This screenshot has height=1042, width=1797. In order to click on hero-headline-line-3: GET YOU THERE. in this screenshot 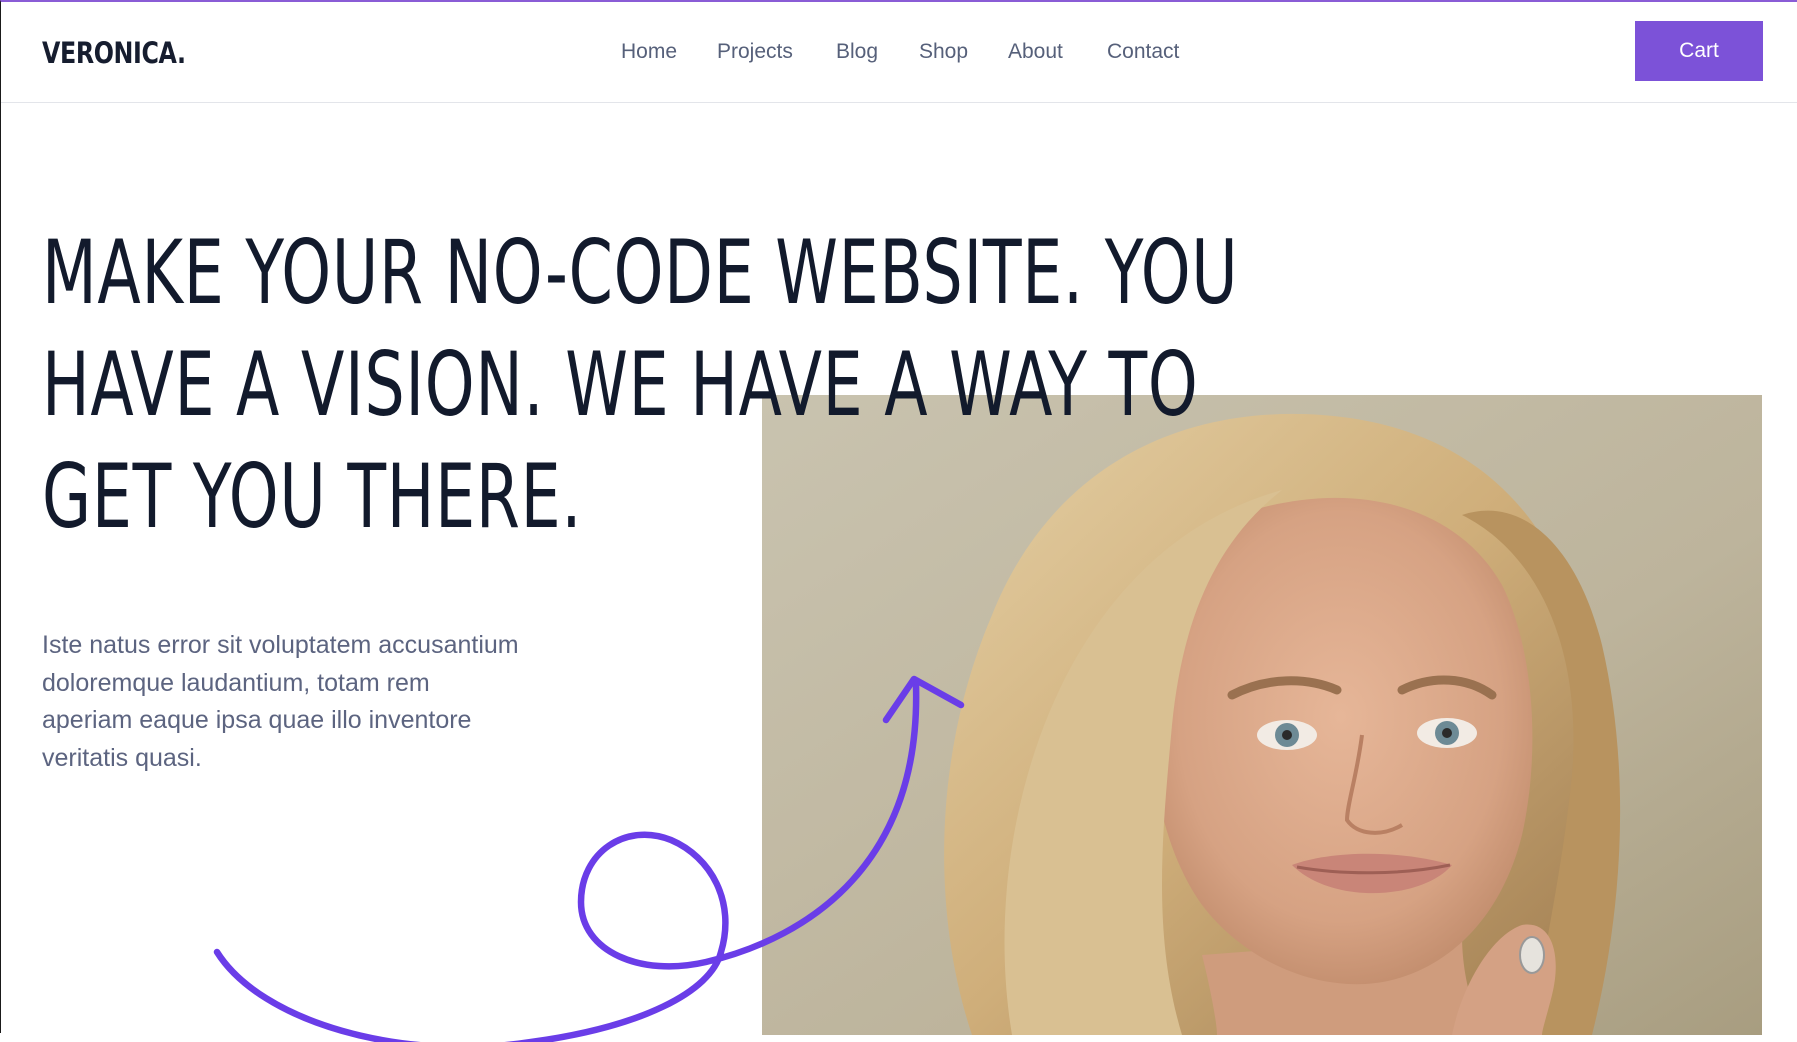, I will do `click(312, 496)`.